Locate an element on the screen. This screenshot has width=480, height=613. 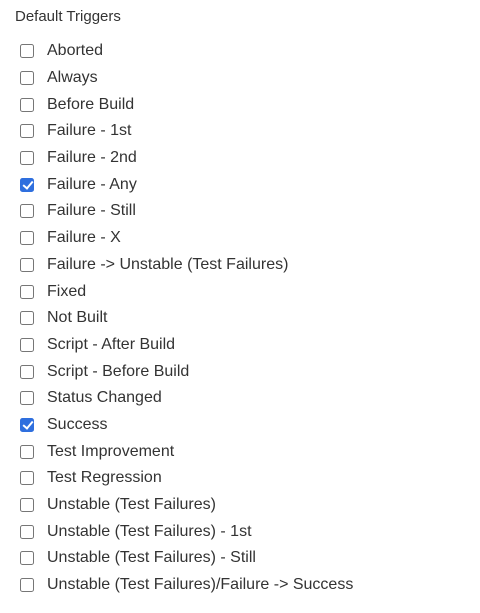
trigger-option-success: Success is located at coordinates (240, 425).